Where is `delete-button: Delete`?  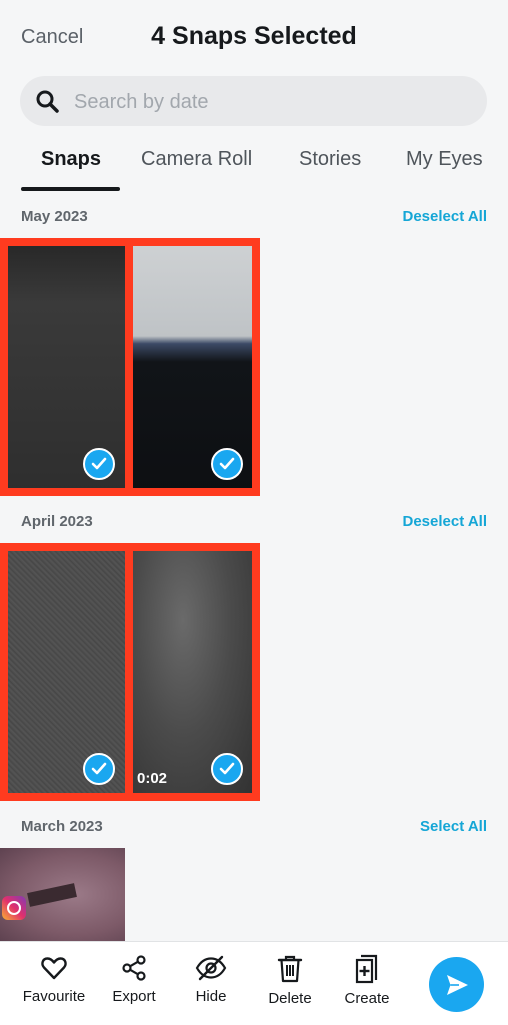
delete-button: Delete is located at coordinates (290, 980).